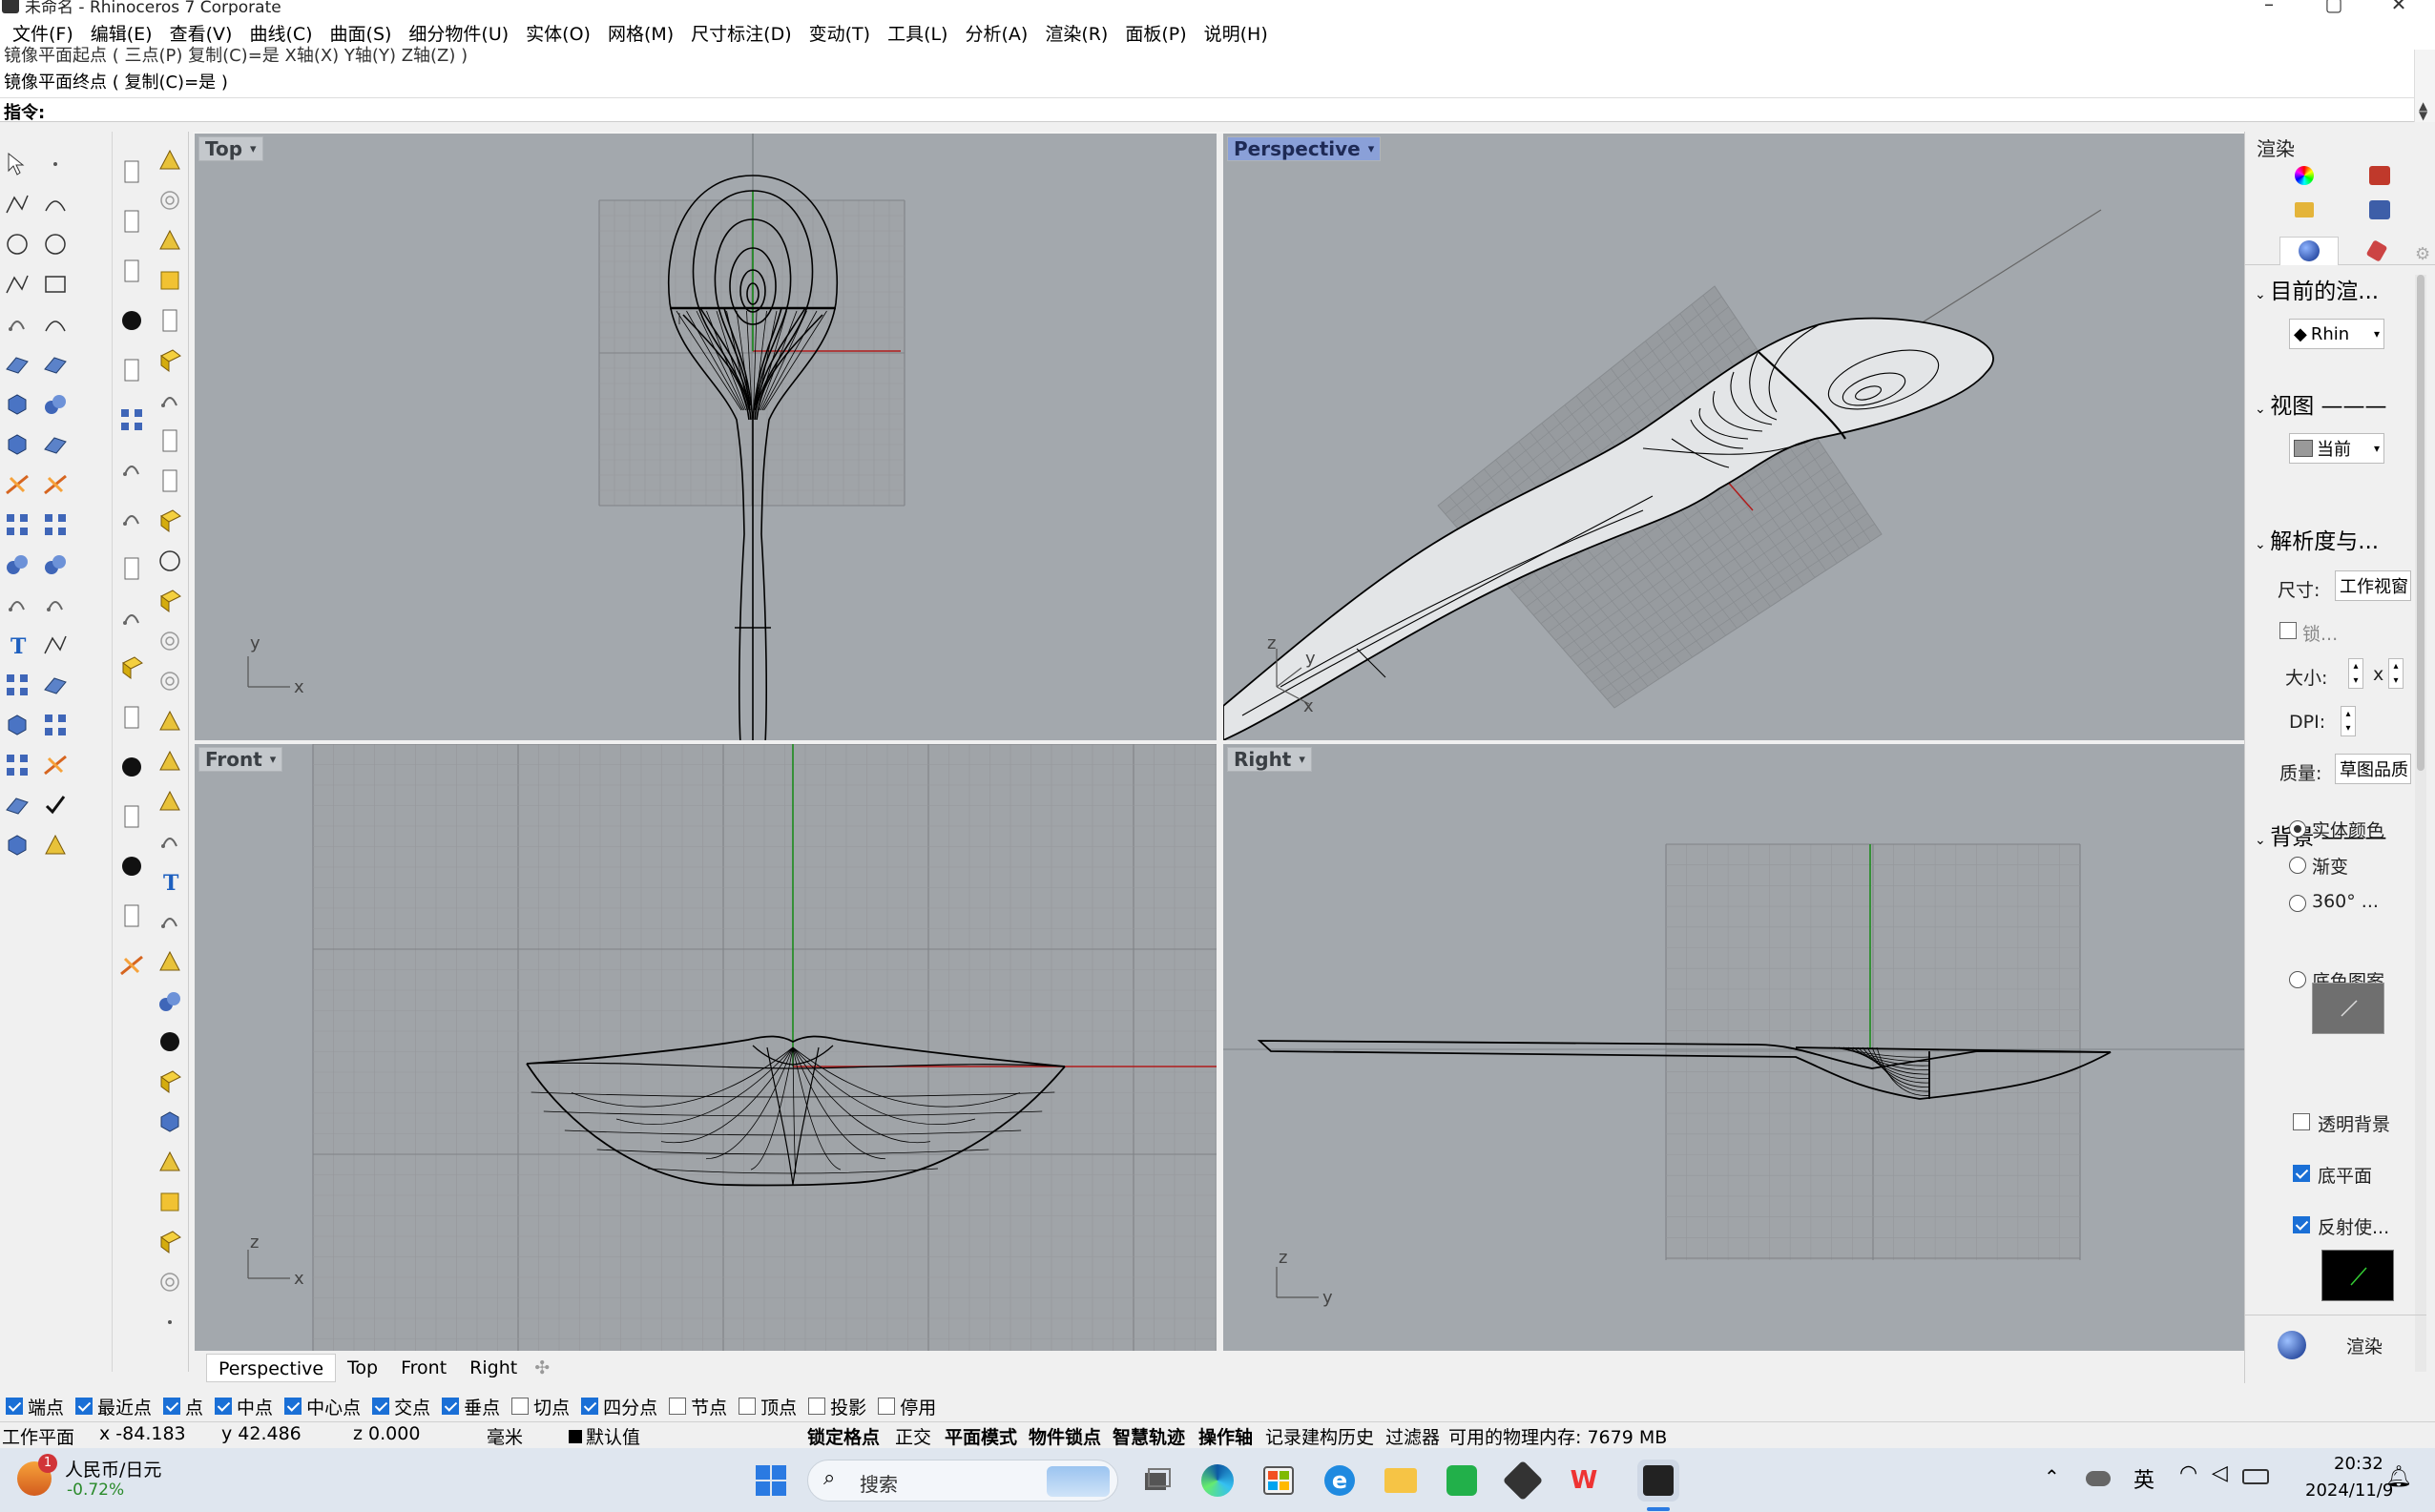 This screenshot has height=1512, width=2435. Describe the element at coordinates (604, 1436) in the screenshot. I see `status-layer: 默认值` at that location.